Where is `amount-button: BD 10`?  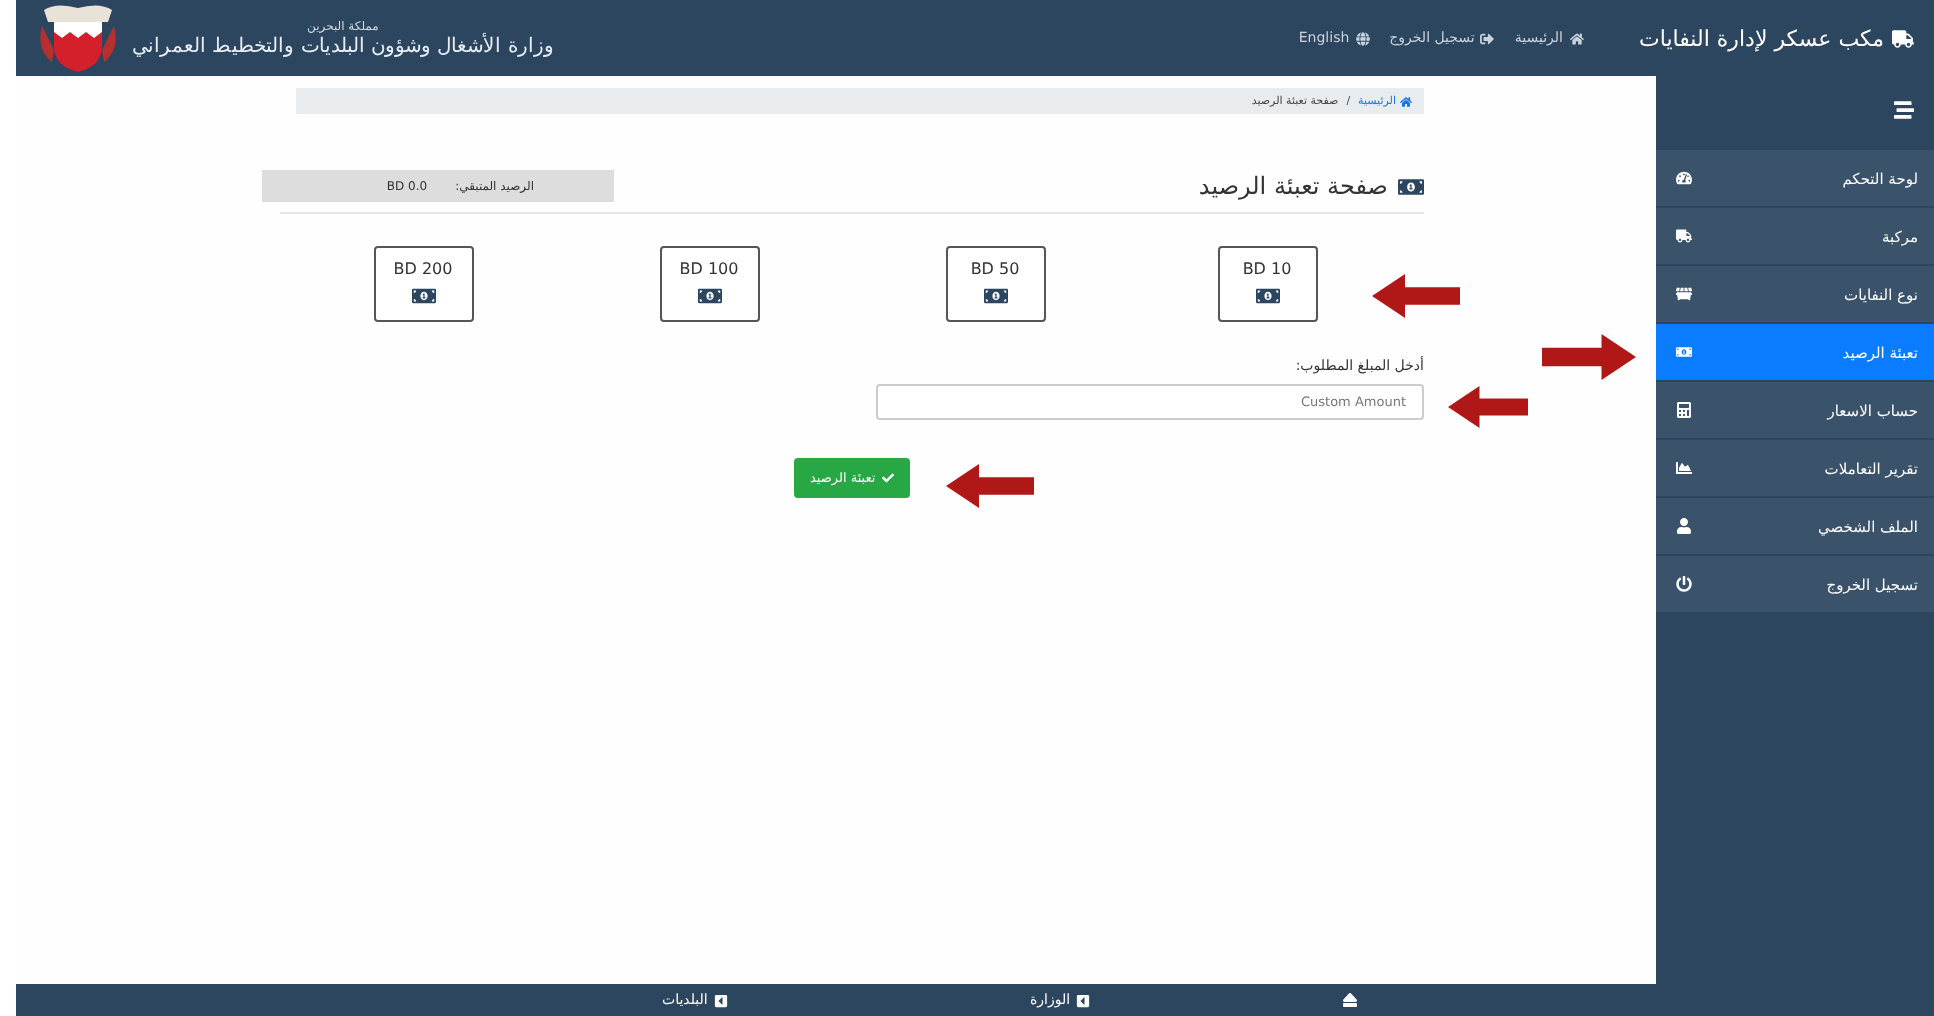
amount-button: BD 10 is located at coordinates (1267, 284).